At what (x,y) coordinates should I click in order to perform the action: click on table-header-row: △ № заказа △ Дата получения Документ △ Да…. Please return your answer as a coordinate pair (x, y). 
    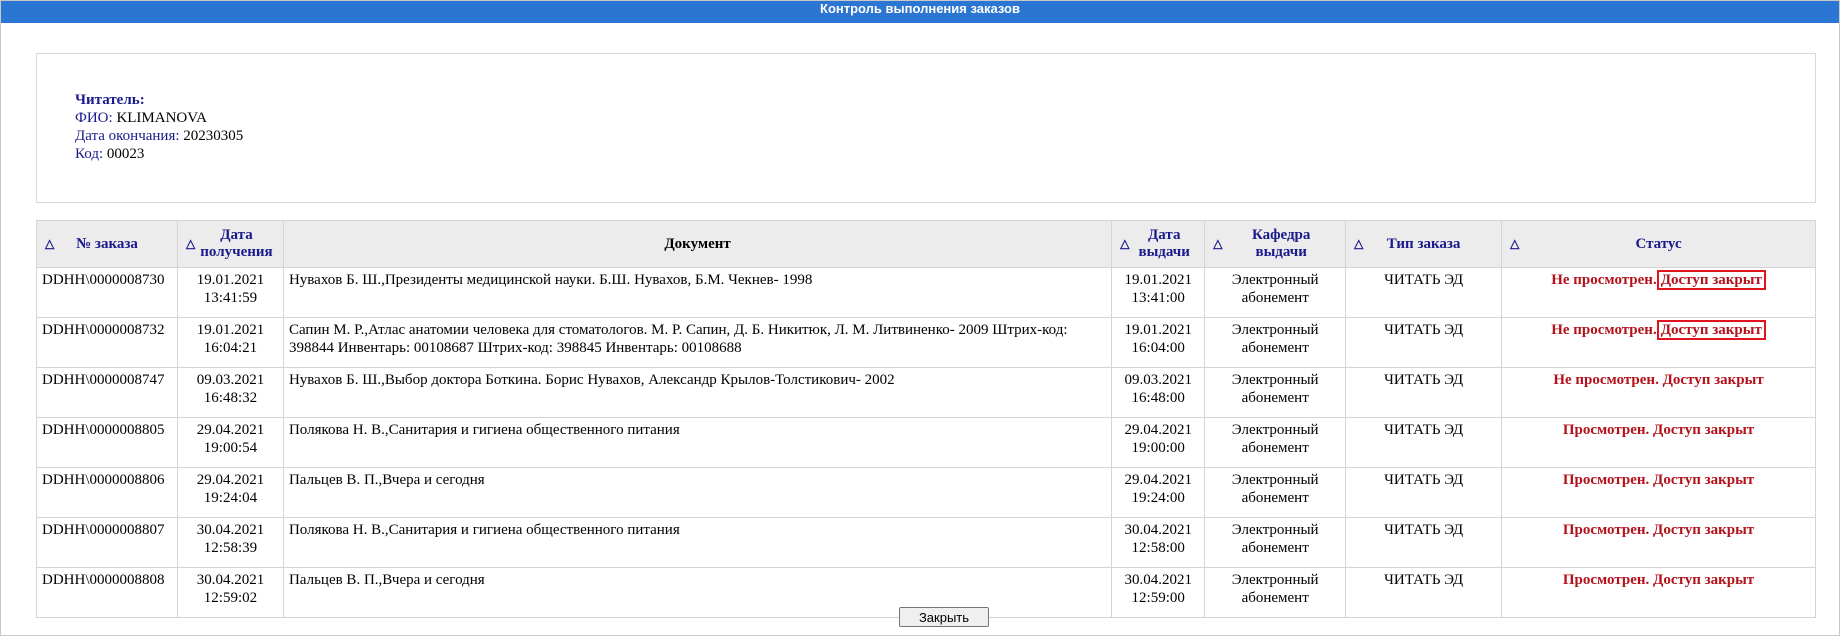
    Looking at the image, I should click on (926, 244).